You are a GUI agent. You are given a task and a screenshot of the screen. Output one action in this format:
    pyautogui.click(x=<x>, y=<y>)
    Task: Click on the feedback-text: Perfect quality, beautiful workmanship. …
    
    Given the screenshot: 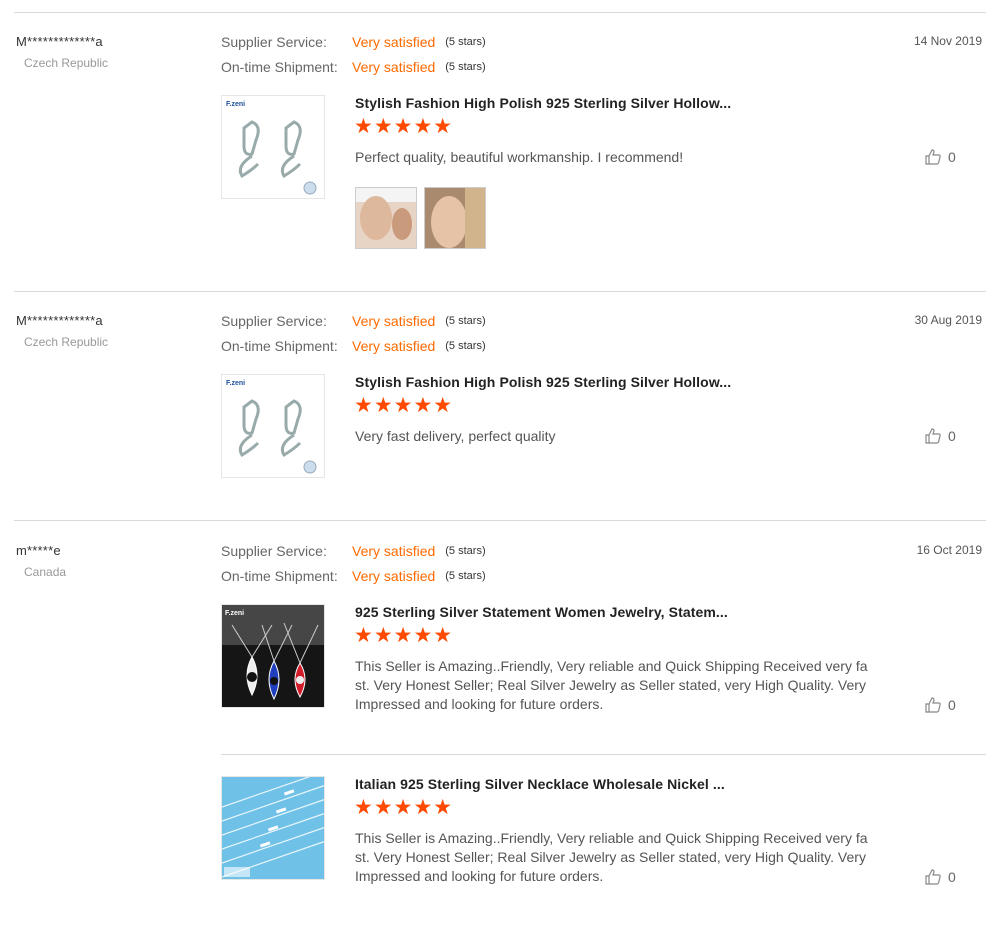 What is the action you would take?
    pyautogui.click(x=519, y=157)
    